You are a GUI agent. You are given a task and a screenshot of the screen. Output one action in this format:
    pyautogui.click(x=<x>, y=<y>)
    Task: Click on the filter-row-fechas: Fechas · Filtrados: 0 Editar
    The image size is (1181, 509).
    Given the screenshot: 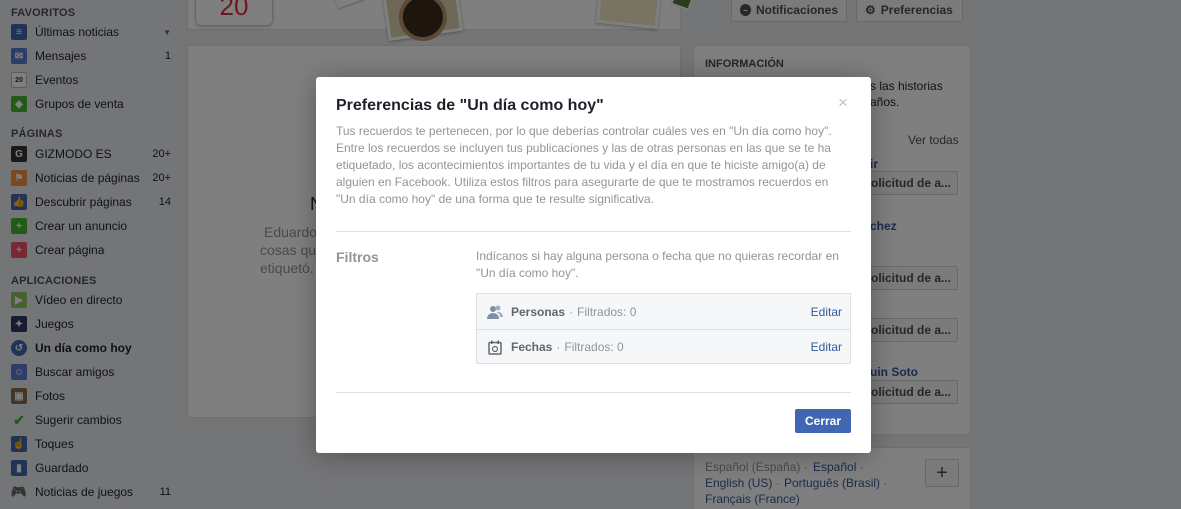 What is the action you would take?
    pyautogui.click(x=663, y=346)
    